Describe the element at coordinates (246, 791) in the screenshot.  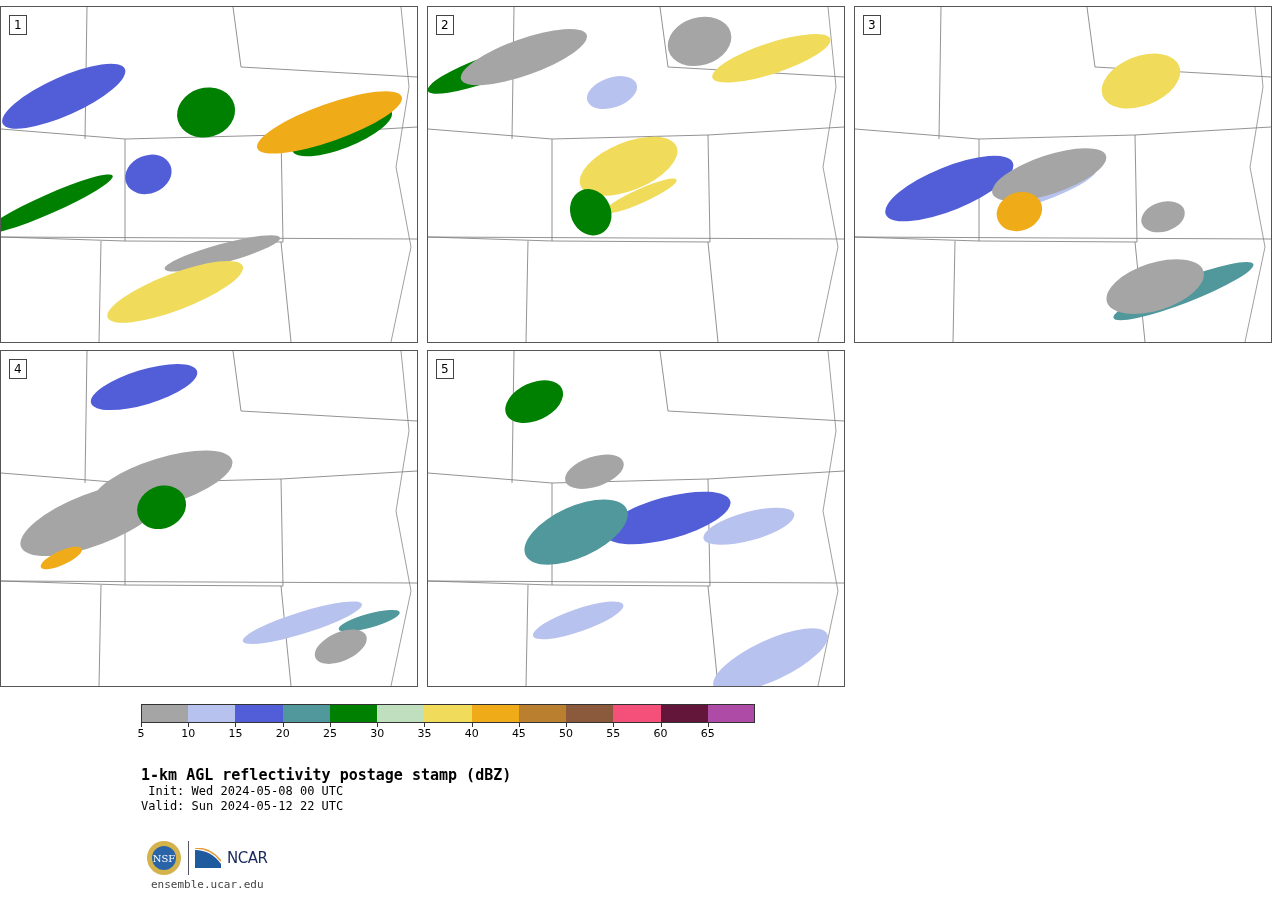
I see `init-time: Init: Wed 2024-05-08 00 UTC` at that location.